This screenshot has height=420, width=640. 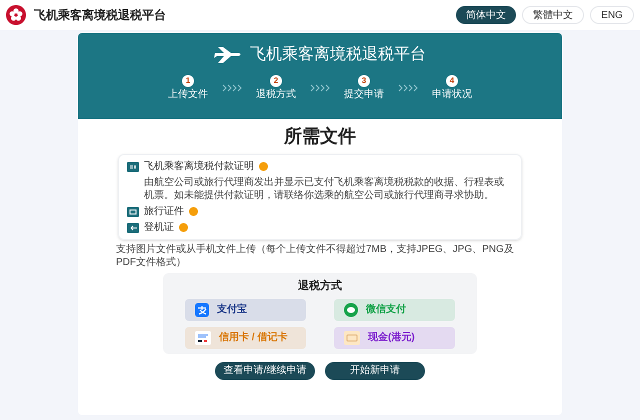 What do you see at coordinates (364, 81) in the screenshot?
I see `step-number: 3` at bounding box center [364, 81].